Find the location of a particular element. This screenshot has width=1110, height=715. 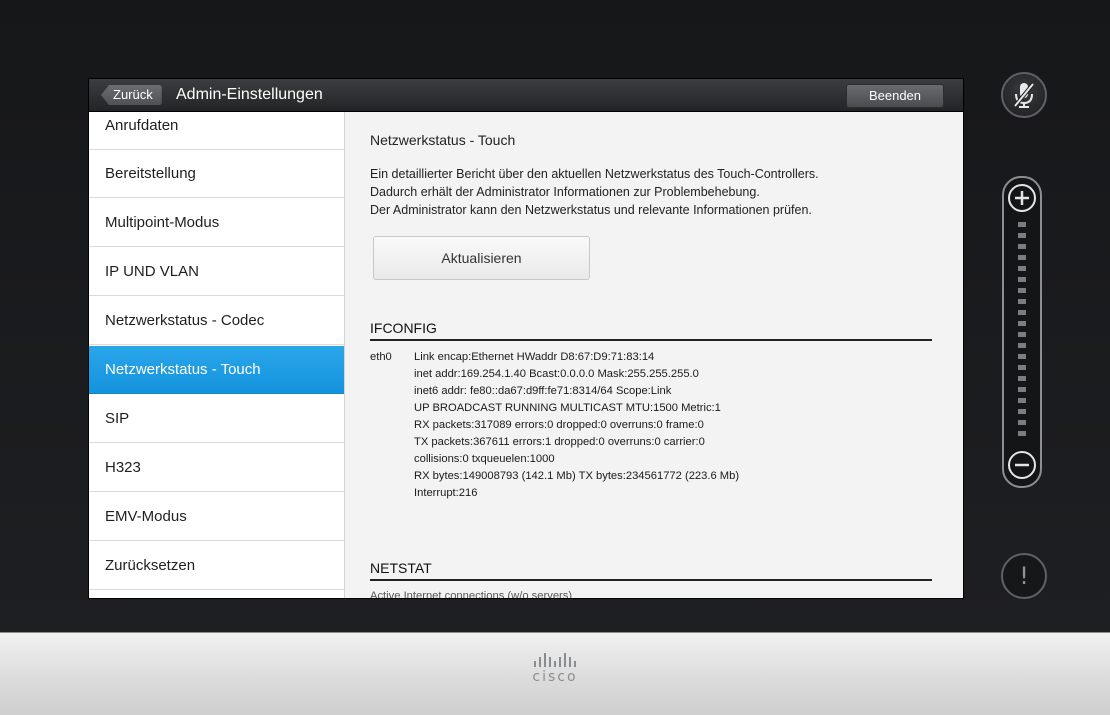

sidebar-item-netzwerkstatus-codec: Netzwerkstatus - Codec is located at coordinates (216, 321).